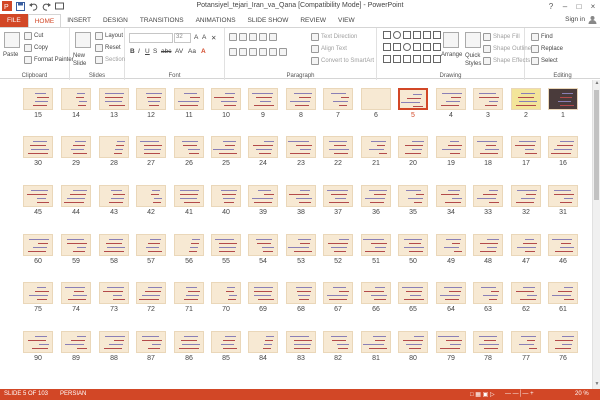  I want to click on tab-home: HOME, so click(44, 20).